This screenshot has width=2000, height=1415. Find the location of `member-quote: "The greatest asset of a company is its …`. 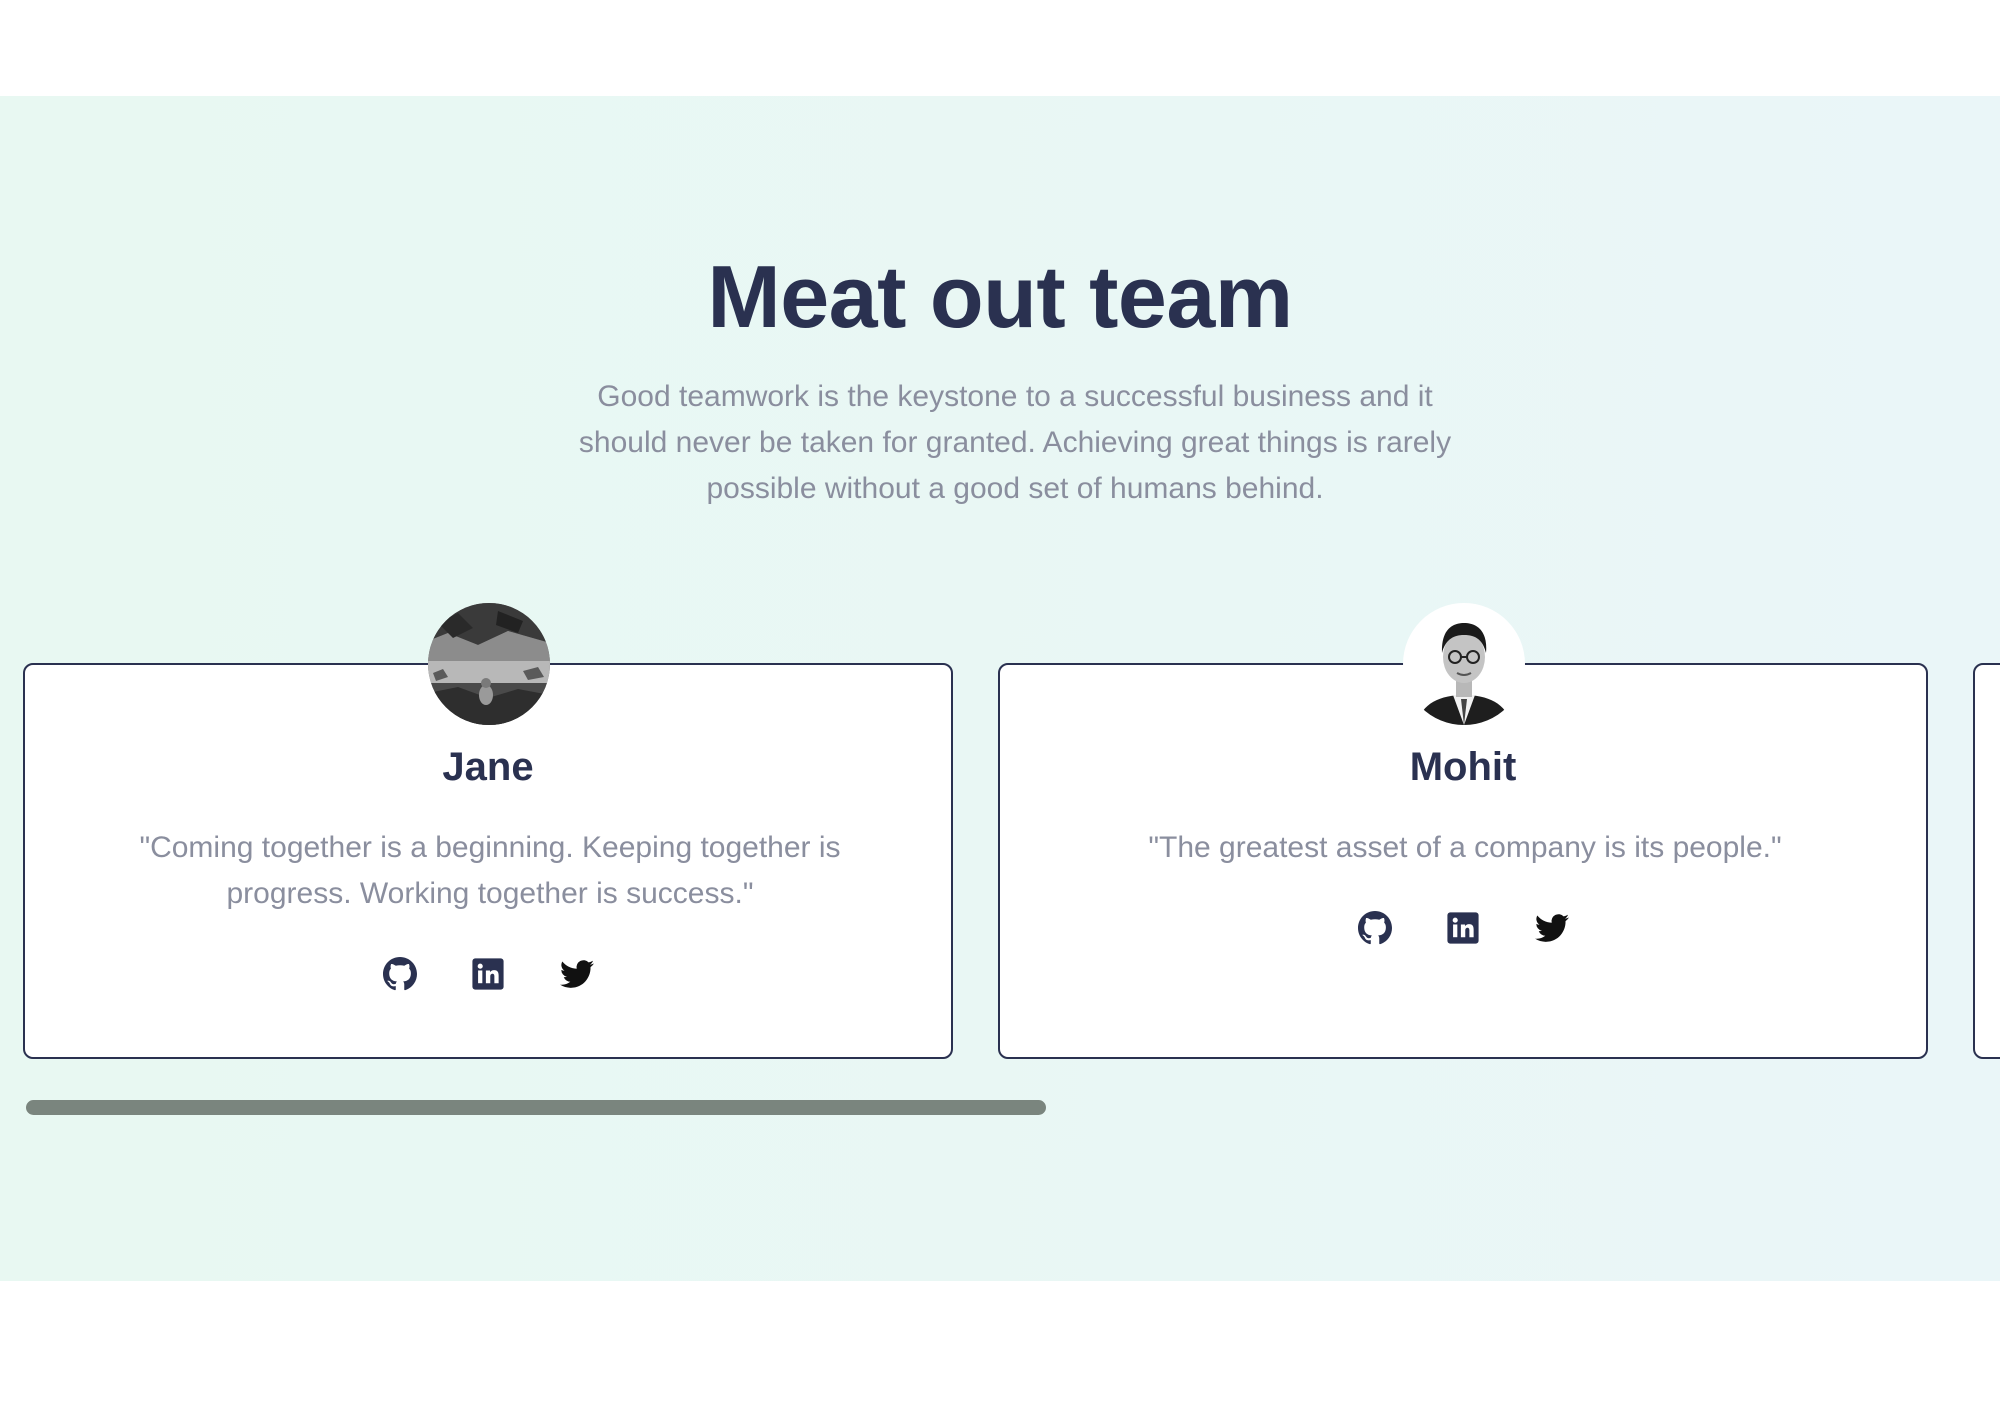

member-quote: "The greatest asset of a company is its … is located at coordinates (1465, 847).